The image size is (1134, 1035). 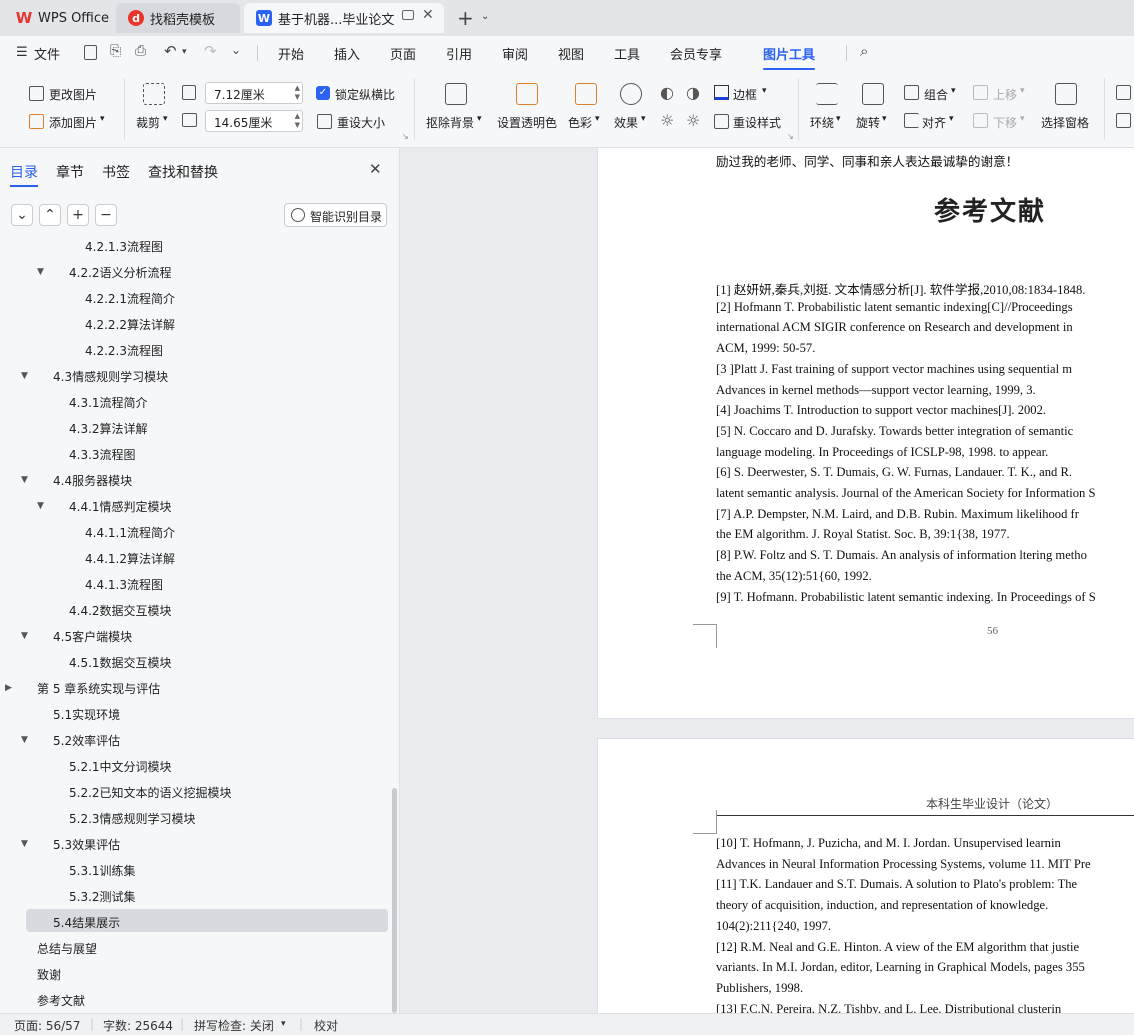 I want to click on toc-item: 4.3.2算法详解, so click(x=108, y=428).